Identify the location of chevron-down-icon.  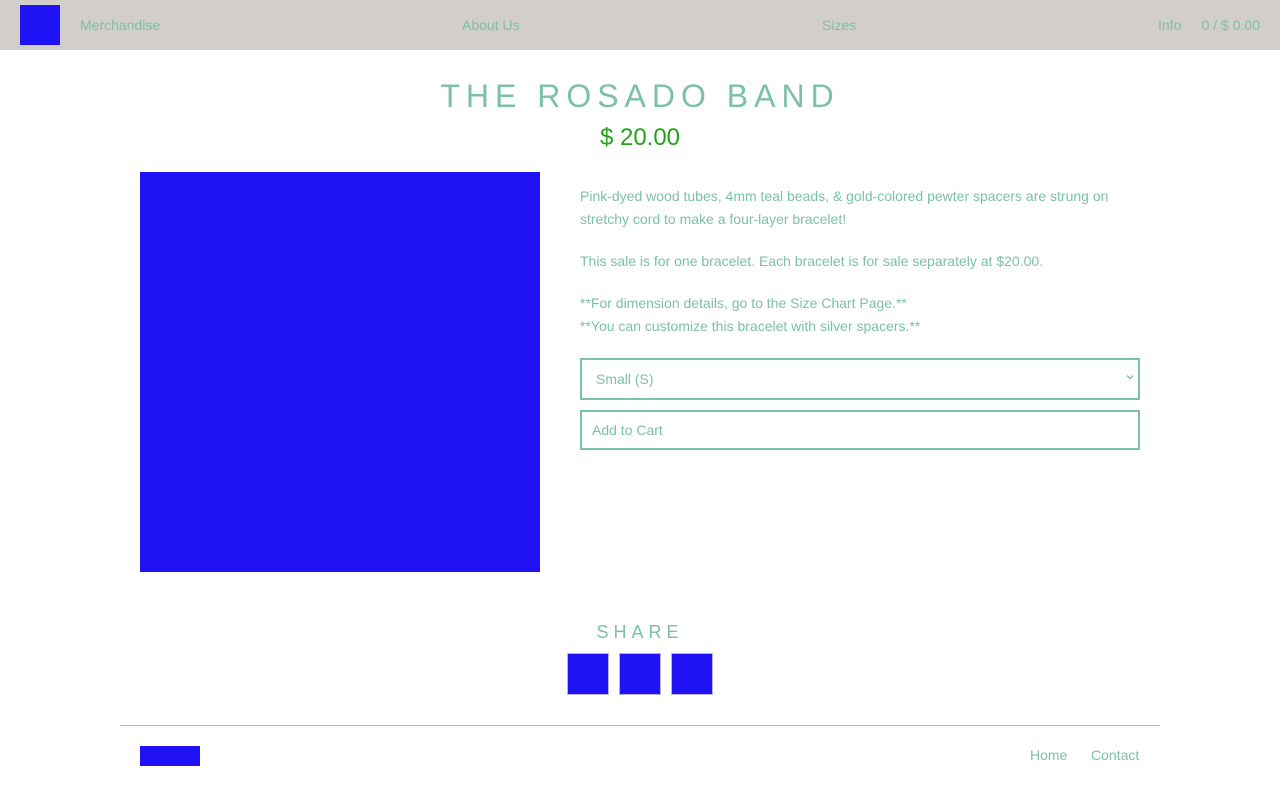
(1130, 377).